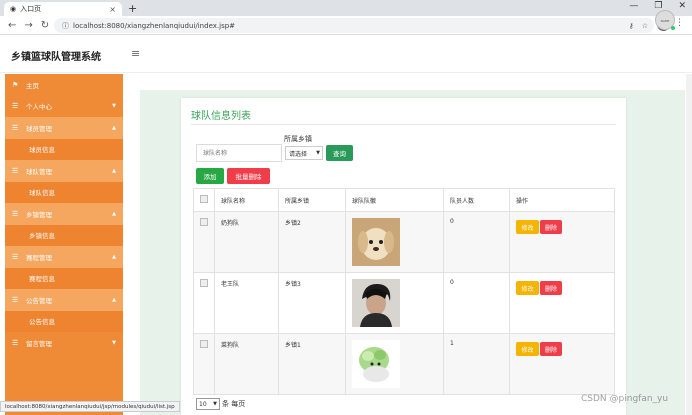 Image resolution: width=692 pixels, height=415 pixels. I want to click on info-icon: ⓘ, so click(65, 25).